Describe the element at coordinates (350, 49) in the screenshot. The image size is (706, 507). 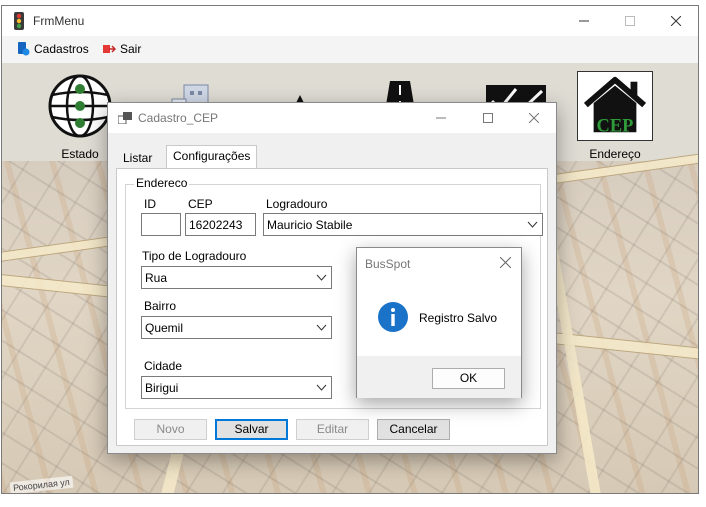
I see `menu-bar: Cadastros Sair` at that location.